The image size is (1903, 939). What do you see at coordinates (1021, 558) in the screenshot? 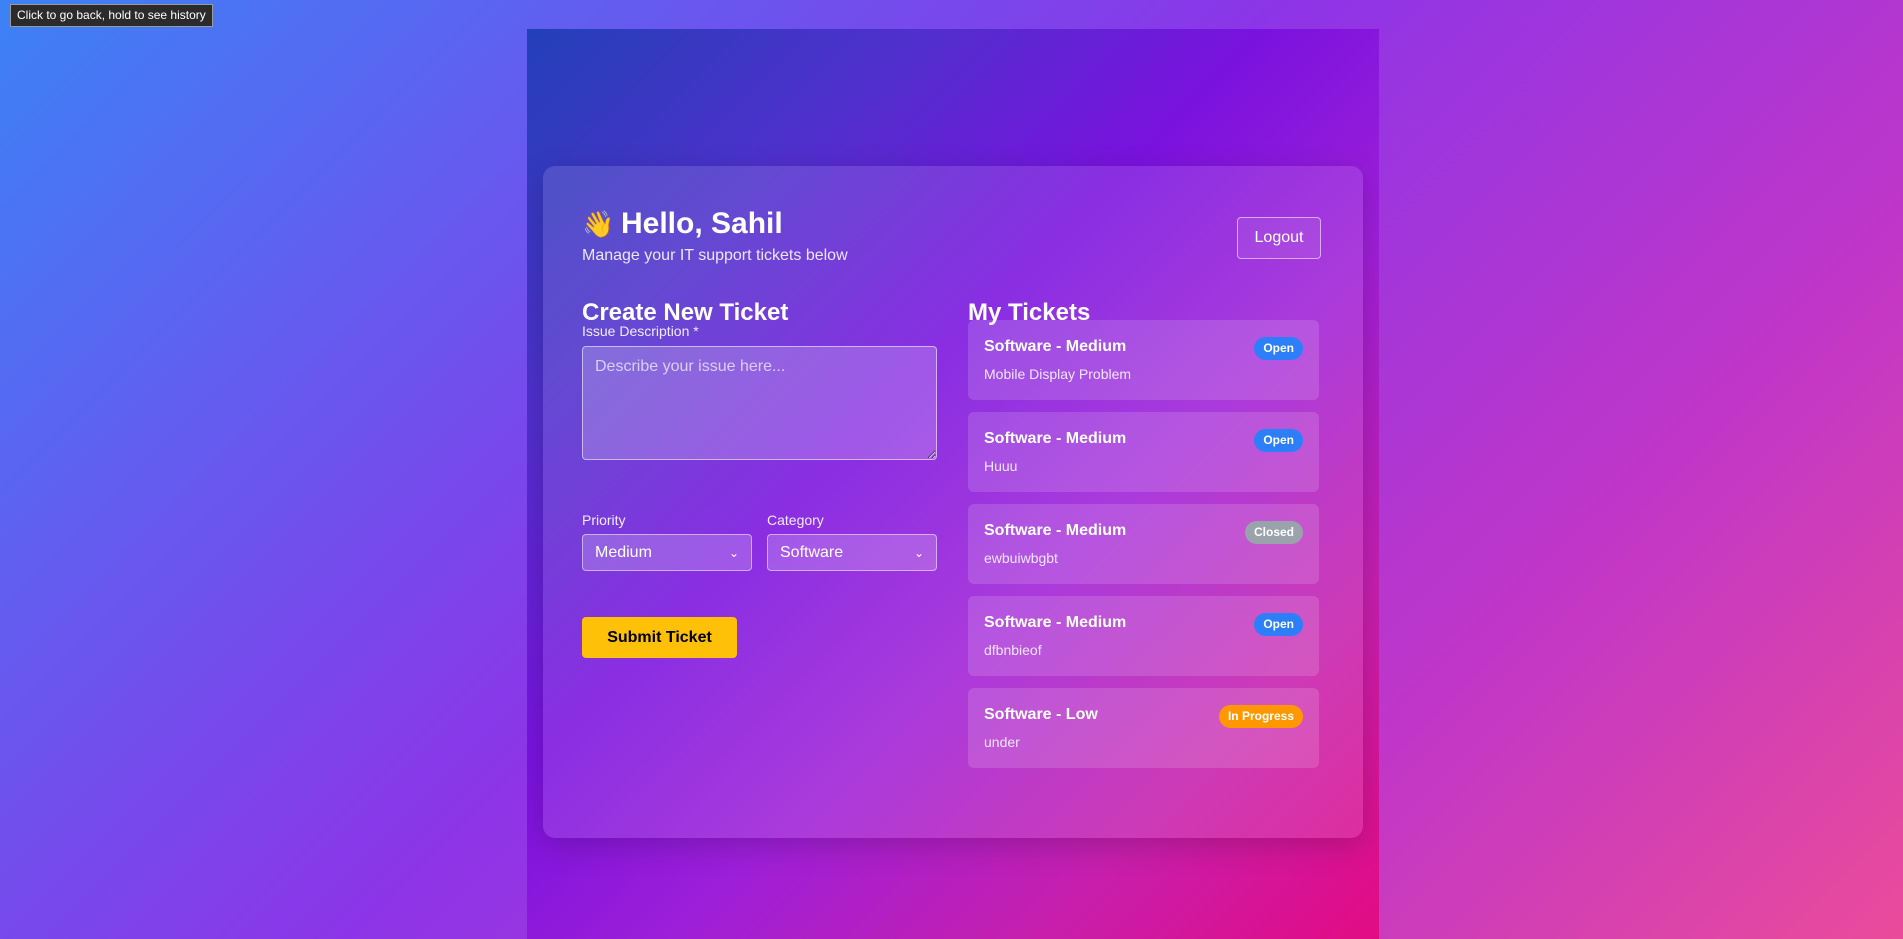
I see `ticket-description: ewbuiwbgbt` at bounding box center [1021, 558].